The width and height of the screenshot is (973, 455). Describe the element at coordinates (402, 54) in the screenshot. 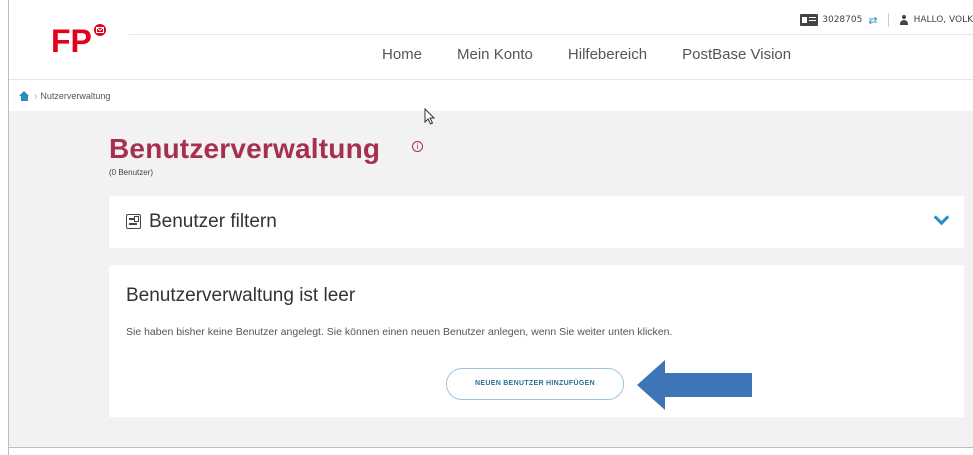

I see `nav-home: Home` at that location.